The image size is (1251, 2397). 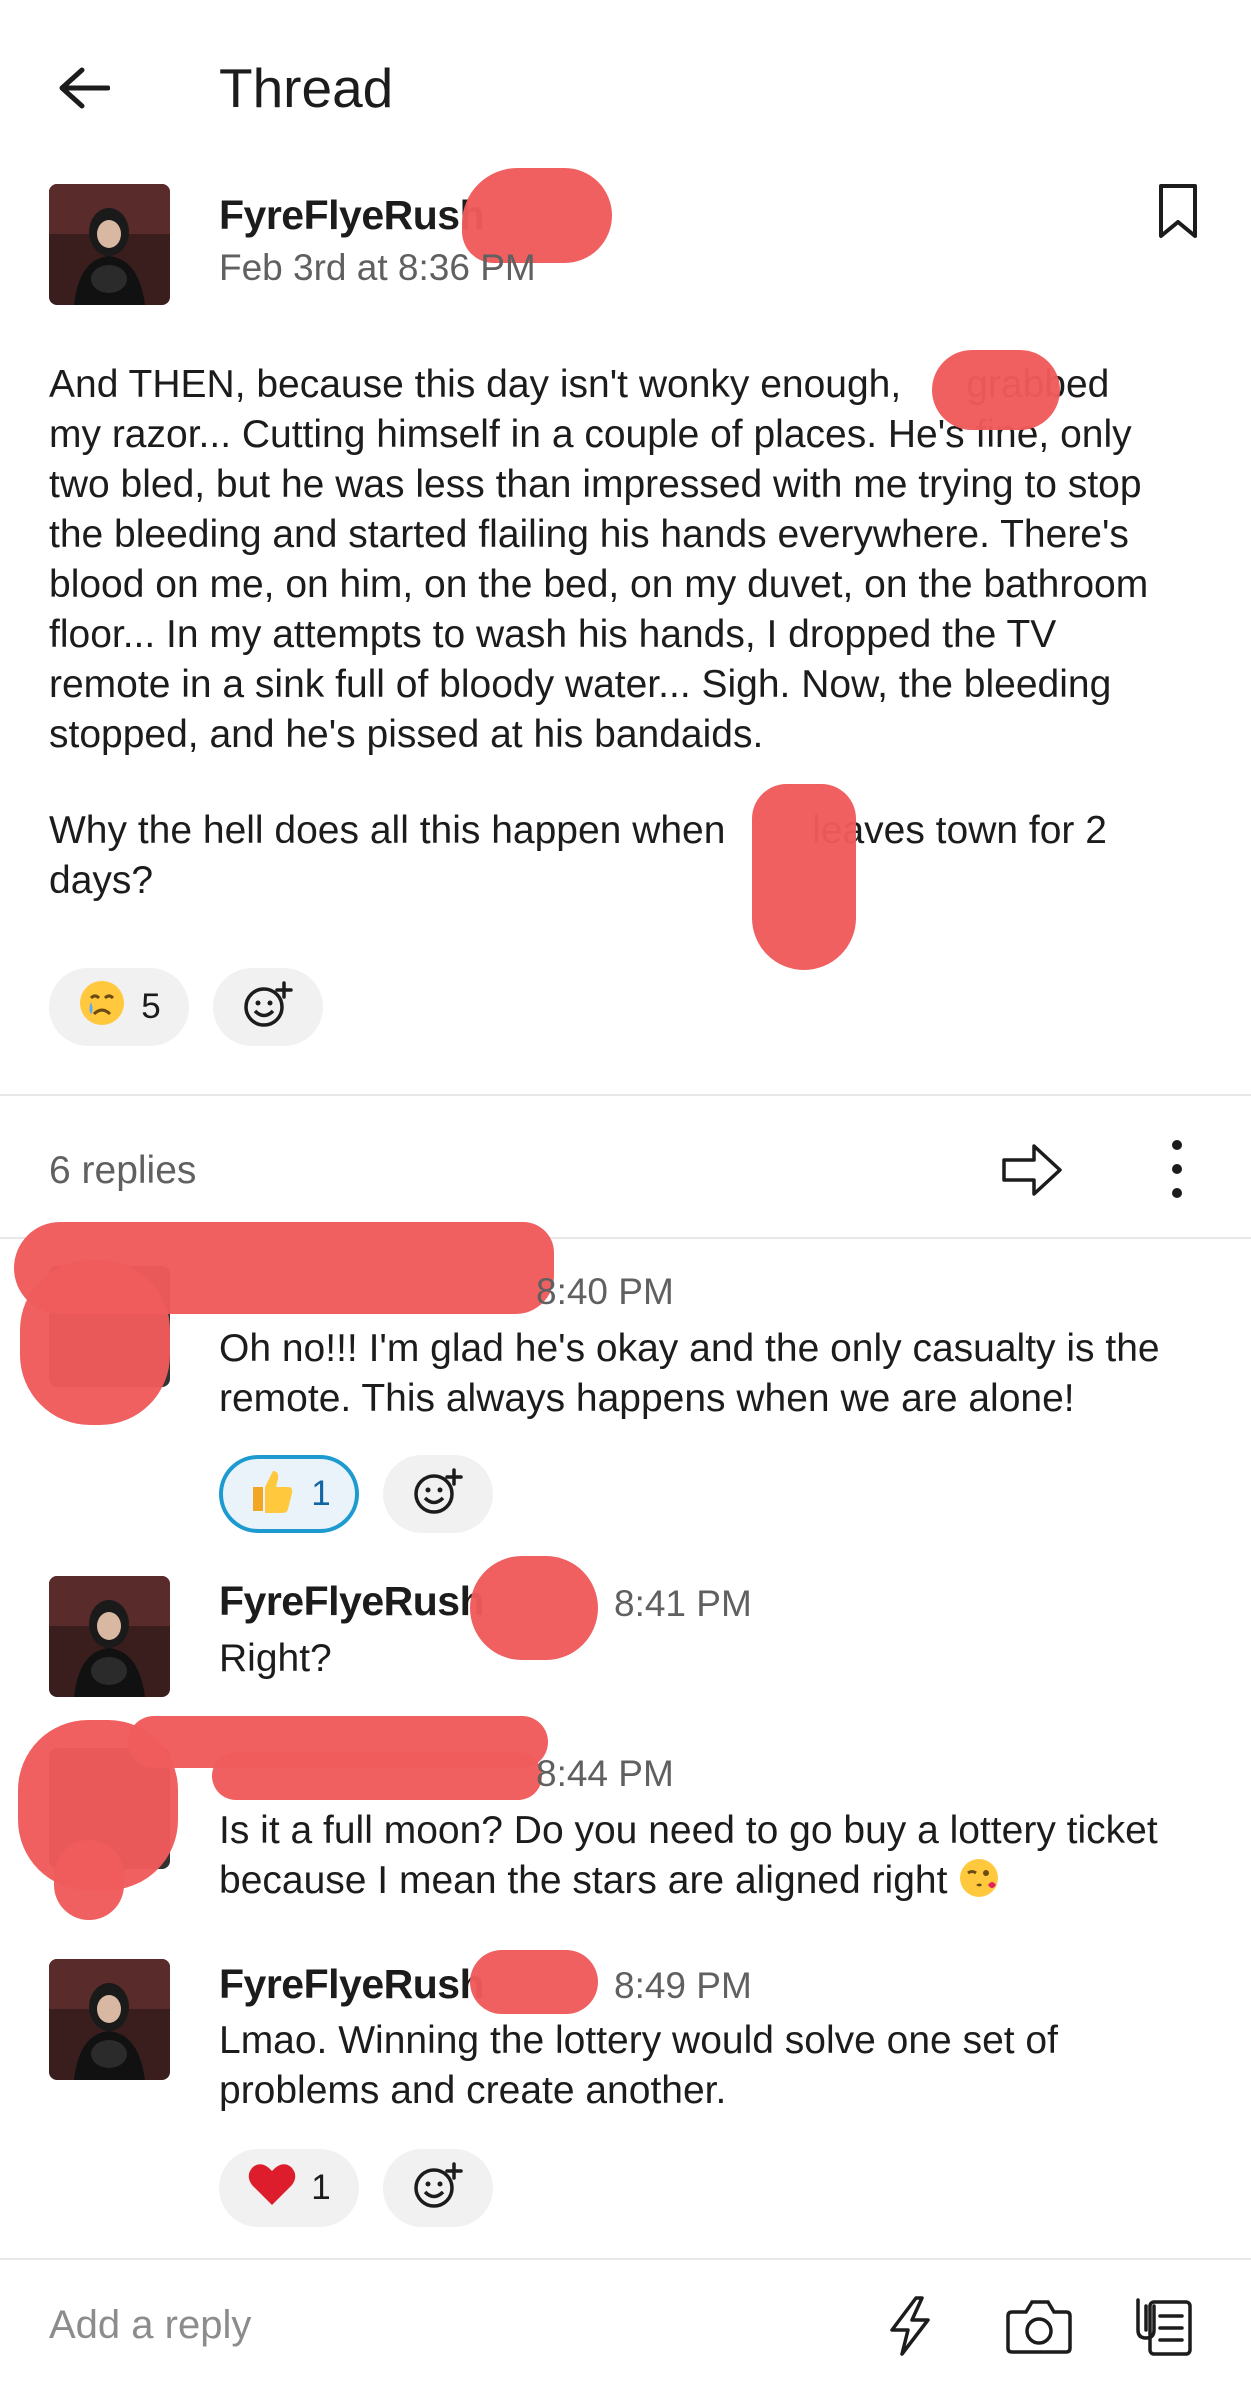 What do you see at coordinates (625, 1095) in the screenshot?
I see `divider` at bounding box center [625, 1095].